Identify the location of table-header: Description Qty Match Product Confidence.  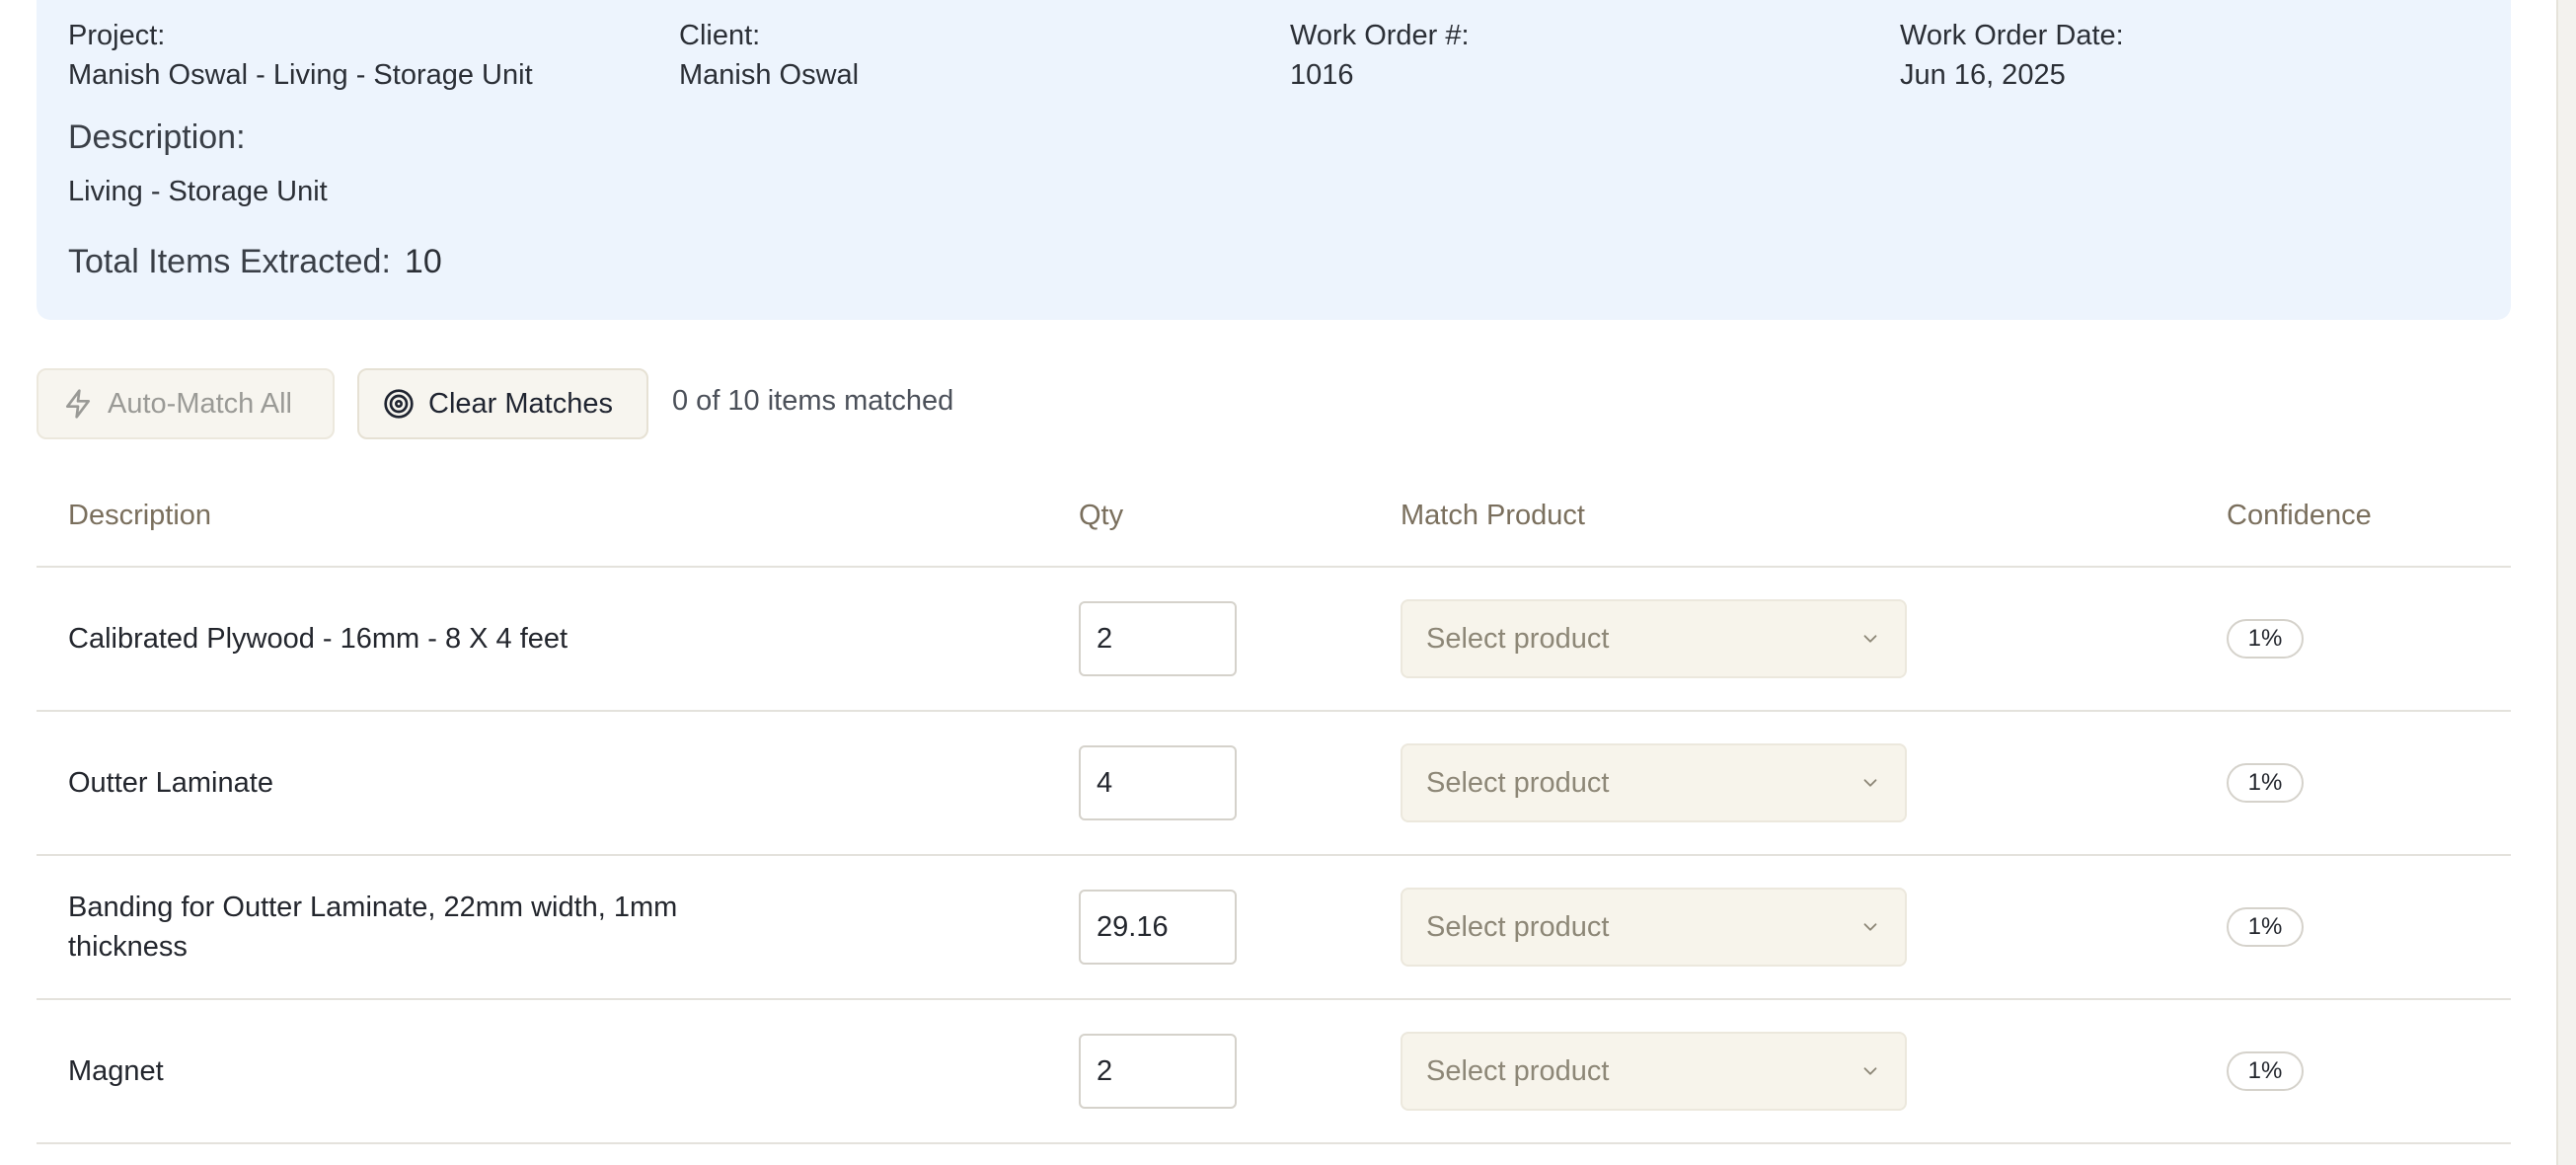
(1274, 520).